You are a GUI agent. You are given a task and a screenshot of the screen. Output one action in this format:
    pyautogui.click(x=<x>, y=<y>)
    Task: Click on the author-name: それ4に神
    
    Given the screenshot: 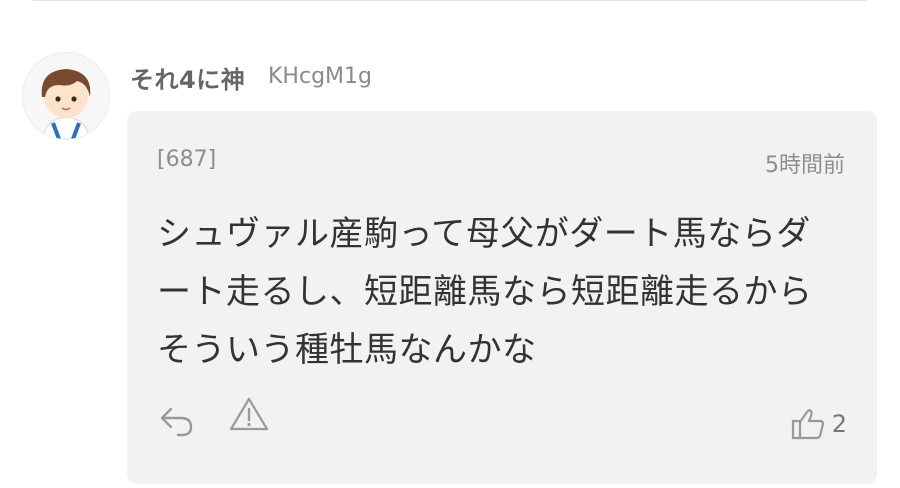 What is the action you would take?
    pyautogui.click(x=187, y=77)
    